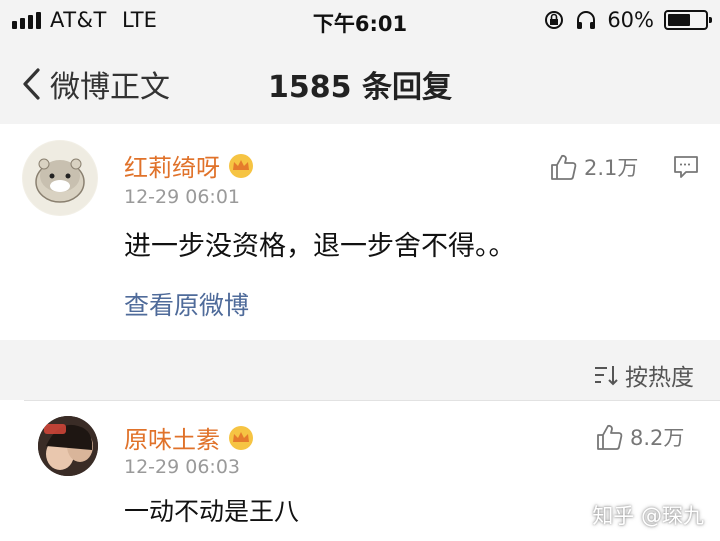 This screenshot has width=720, height=541. I want to click on reply-avatar, so click(68, 446).